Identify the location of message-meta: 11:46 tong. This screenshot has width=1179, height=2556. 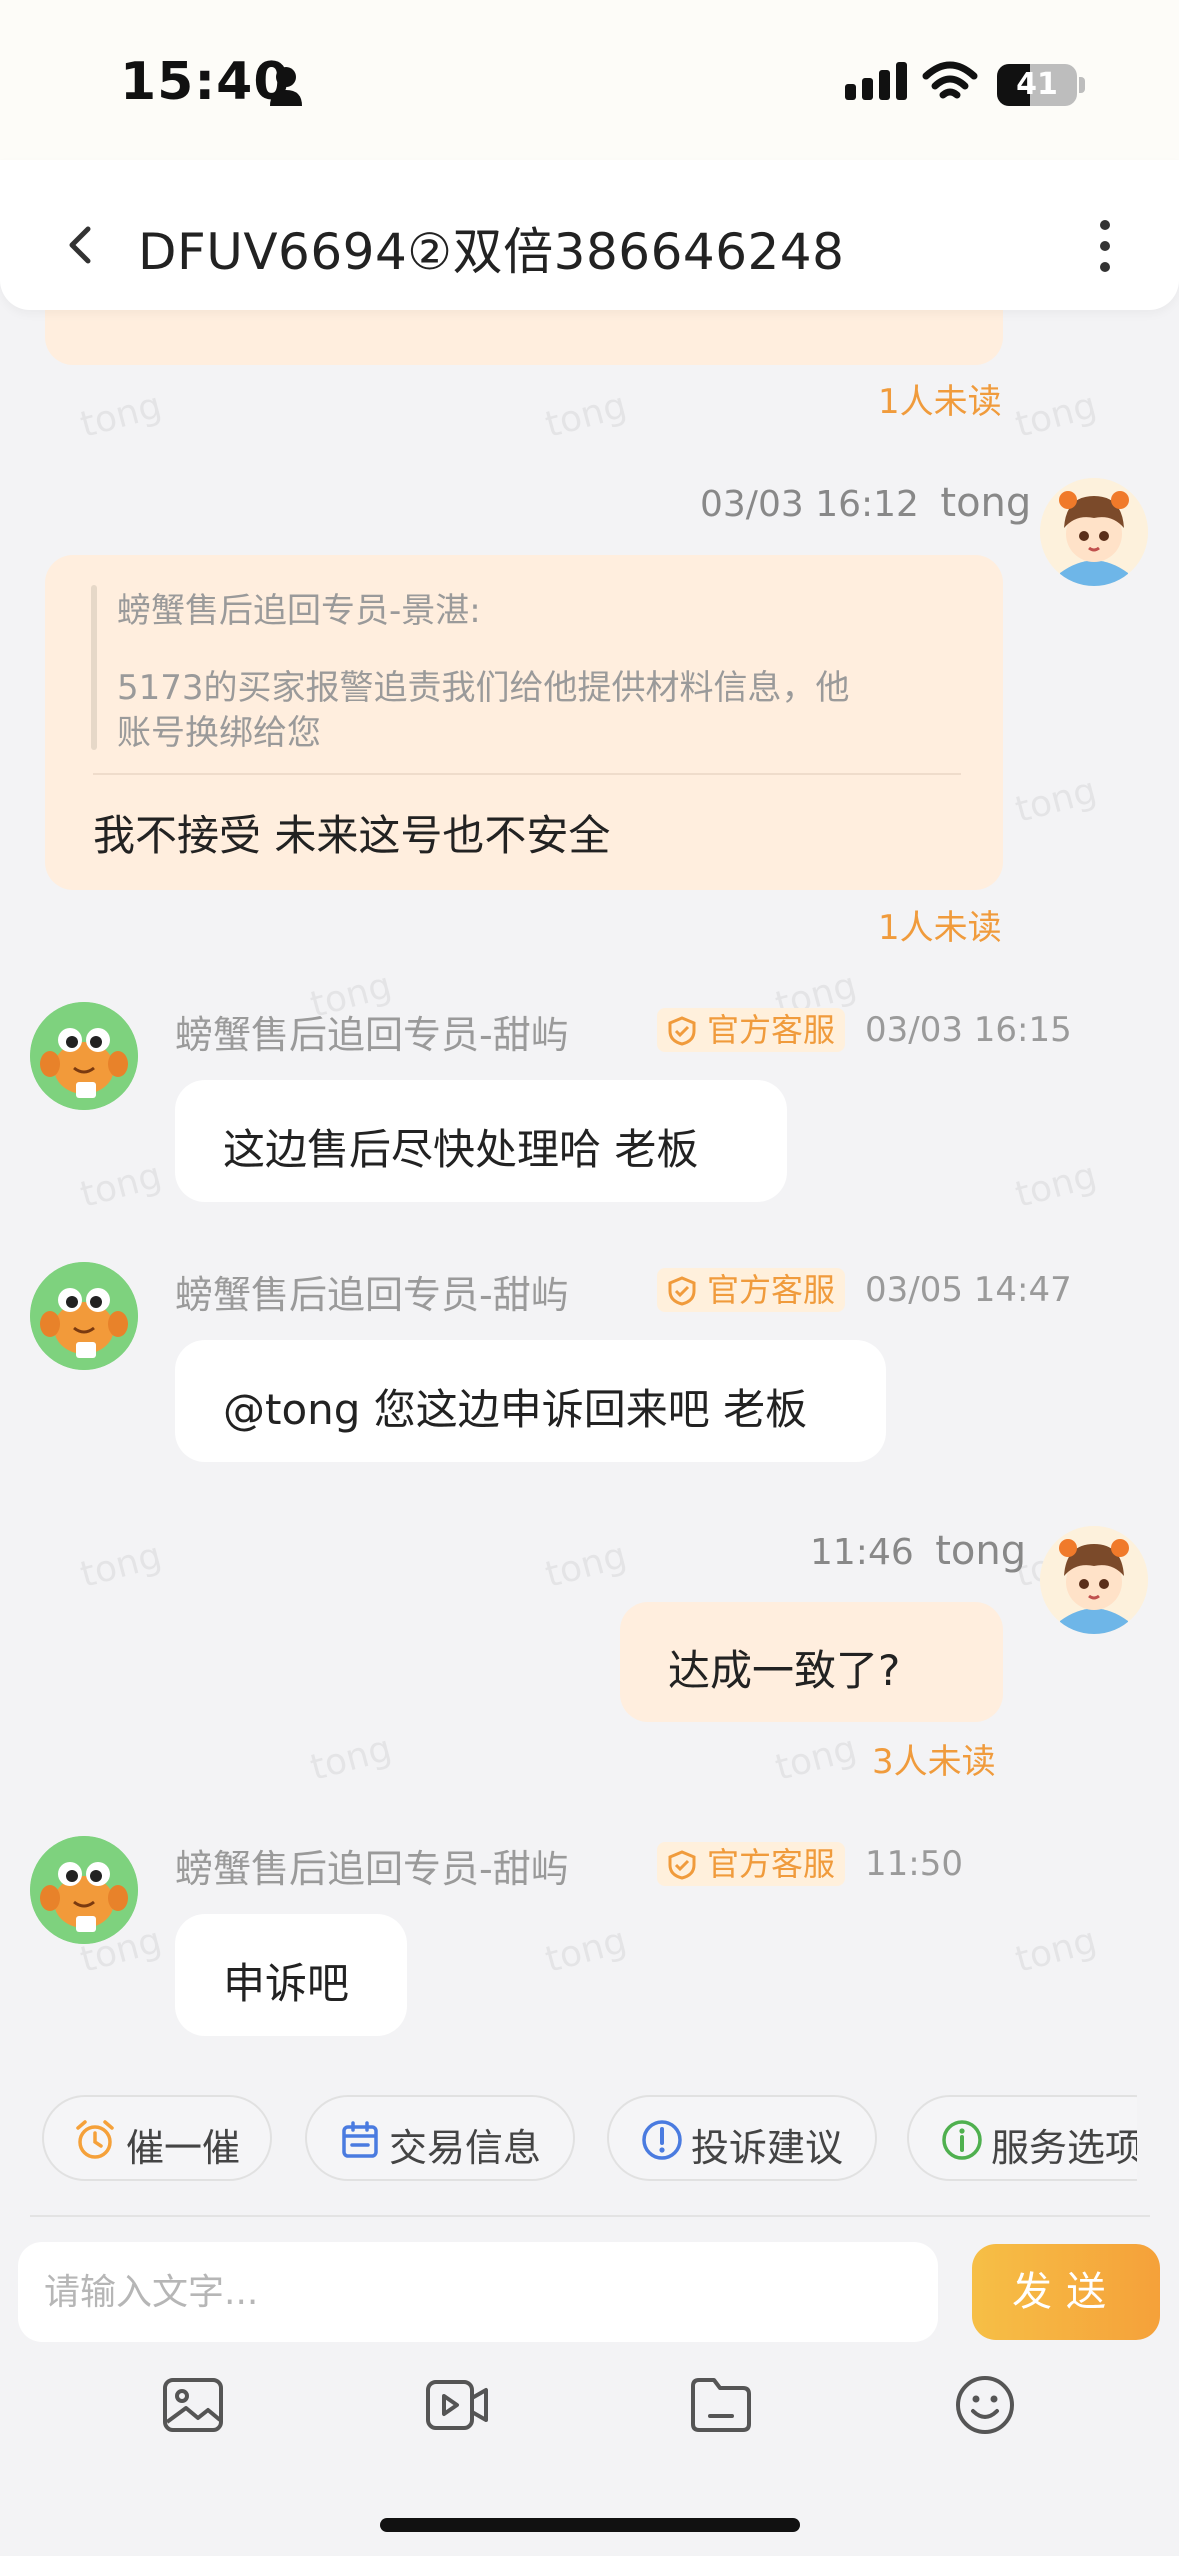
(918, 1551).